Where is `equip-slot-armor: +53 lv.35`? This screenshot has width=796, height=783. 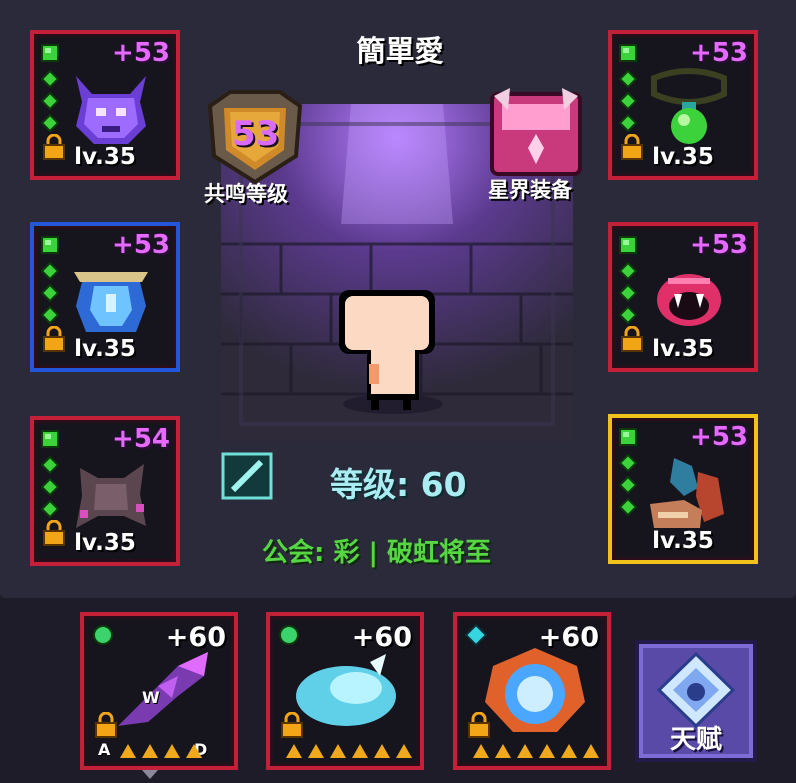 equip-slot-armor: +53 lv.35 is located at coordinates (105, 297).